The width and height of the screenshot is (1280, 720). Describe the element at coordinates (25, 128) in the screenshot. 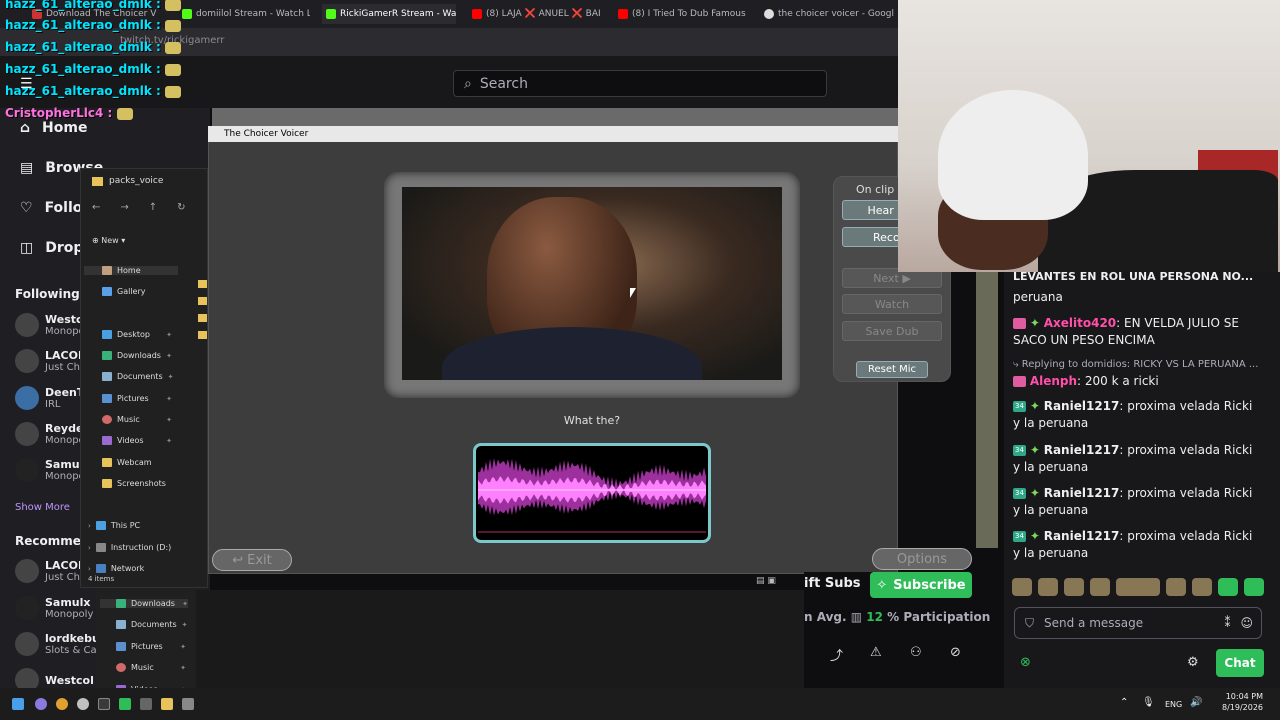

I see `home-icon: ⌂` at that location.